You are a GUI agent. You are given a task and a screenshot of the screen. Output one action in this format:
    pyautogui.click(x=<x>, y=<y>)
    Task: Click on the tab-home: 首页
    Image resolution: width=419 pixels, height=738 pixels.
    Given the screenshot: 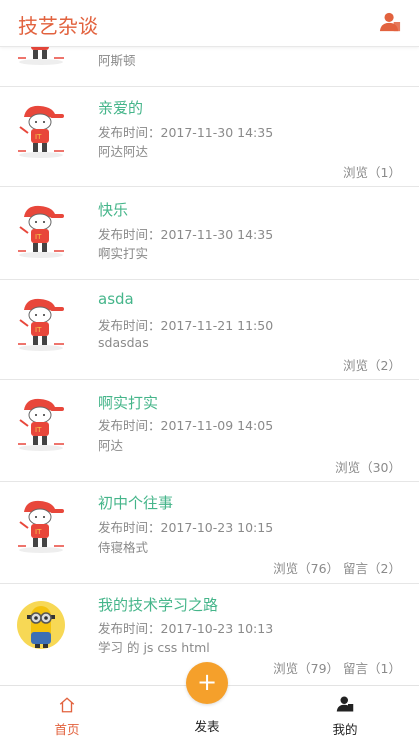 What is the action you would take?
    pyautogui.click(x=67, y=712)
    